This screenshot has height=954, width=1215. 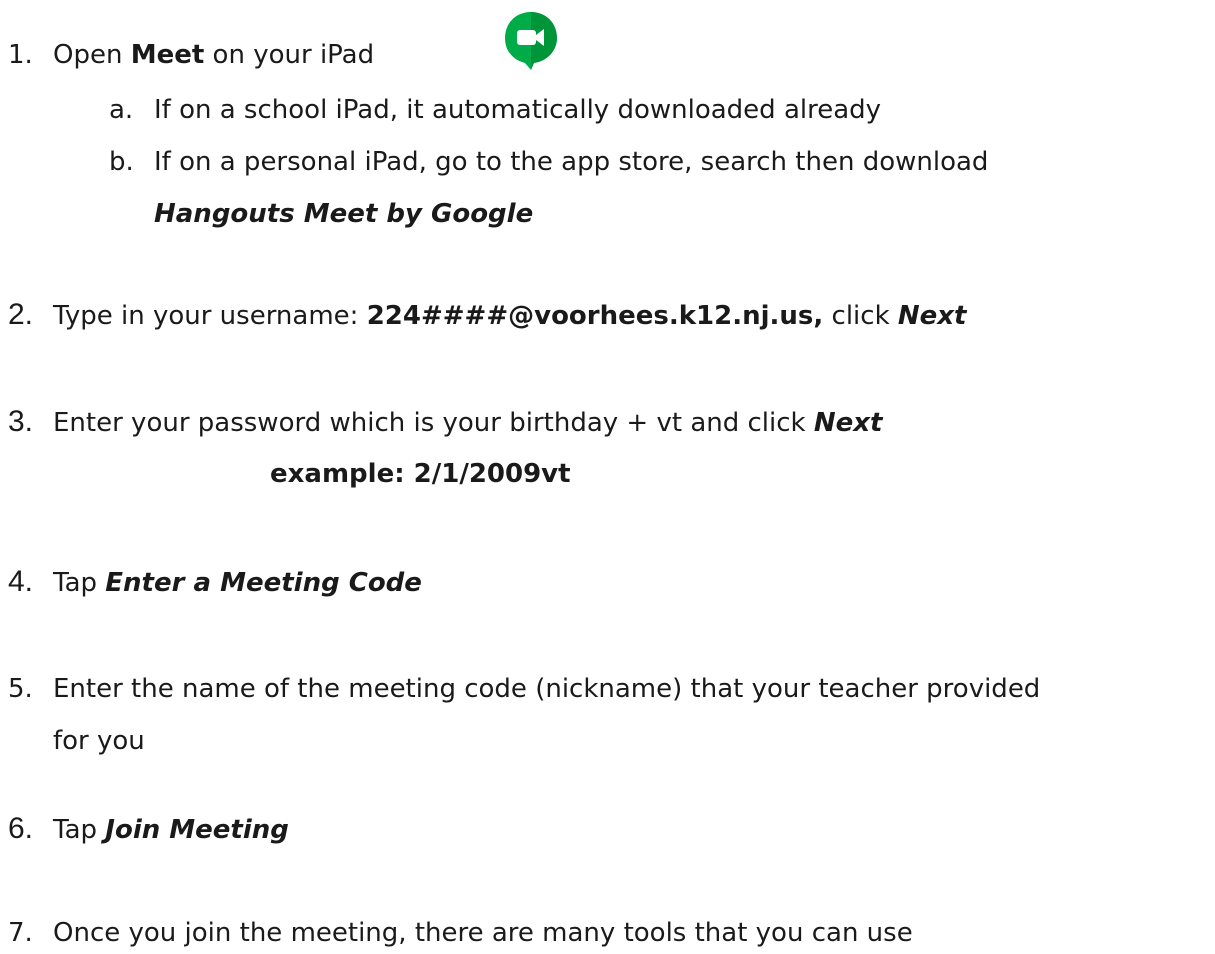 I want to click on step-number: 1., so click(x=20, y=55).